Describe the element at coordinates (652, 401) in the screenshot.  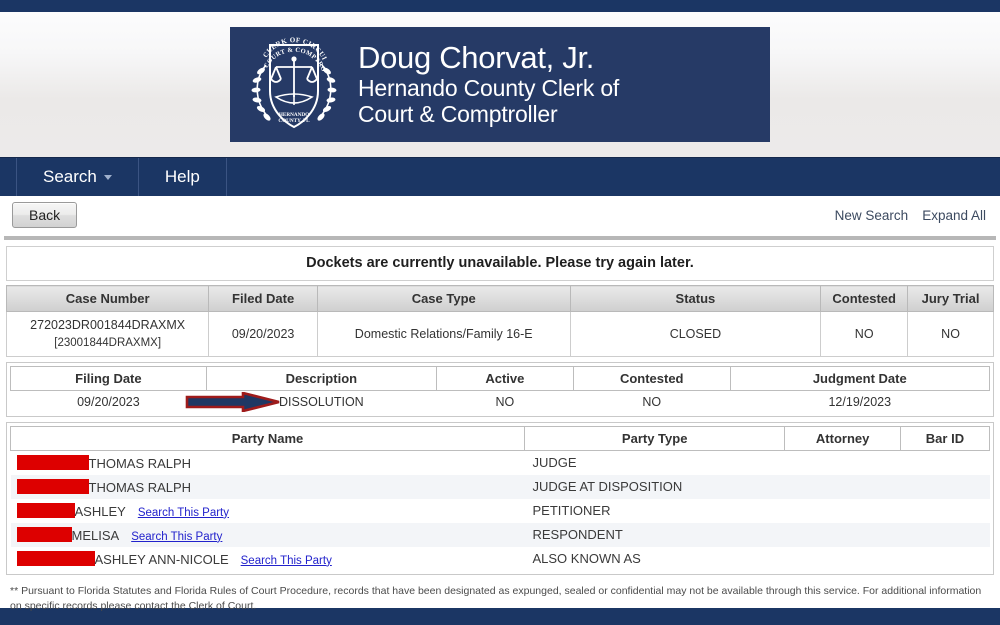
I see `cell-filing-contested: NO` at that location.